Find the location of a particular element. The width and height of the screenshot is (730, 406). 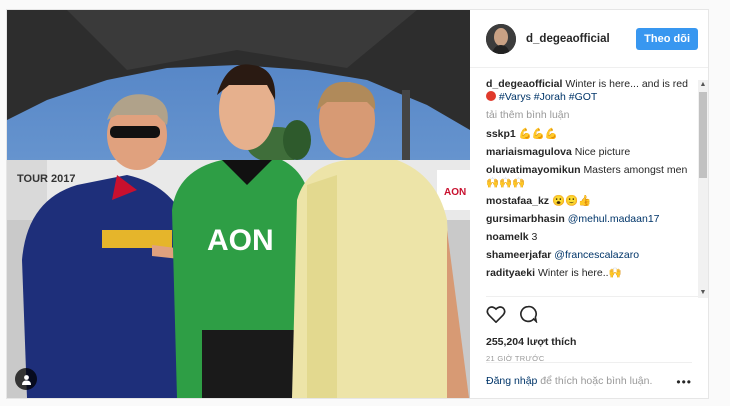

scroll-up-arrow-icon: ▲ is located at coordinates (703, 85).